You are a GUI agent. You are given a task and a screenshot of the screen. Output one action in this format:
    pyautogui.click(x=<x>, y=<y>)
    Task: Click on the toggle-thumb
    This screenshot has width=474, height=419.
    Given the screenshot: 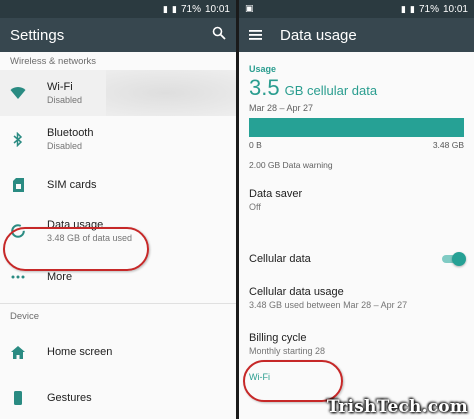 What is the action you would take?
    pyautogui.click(x=459, y=259)
    